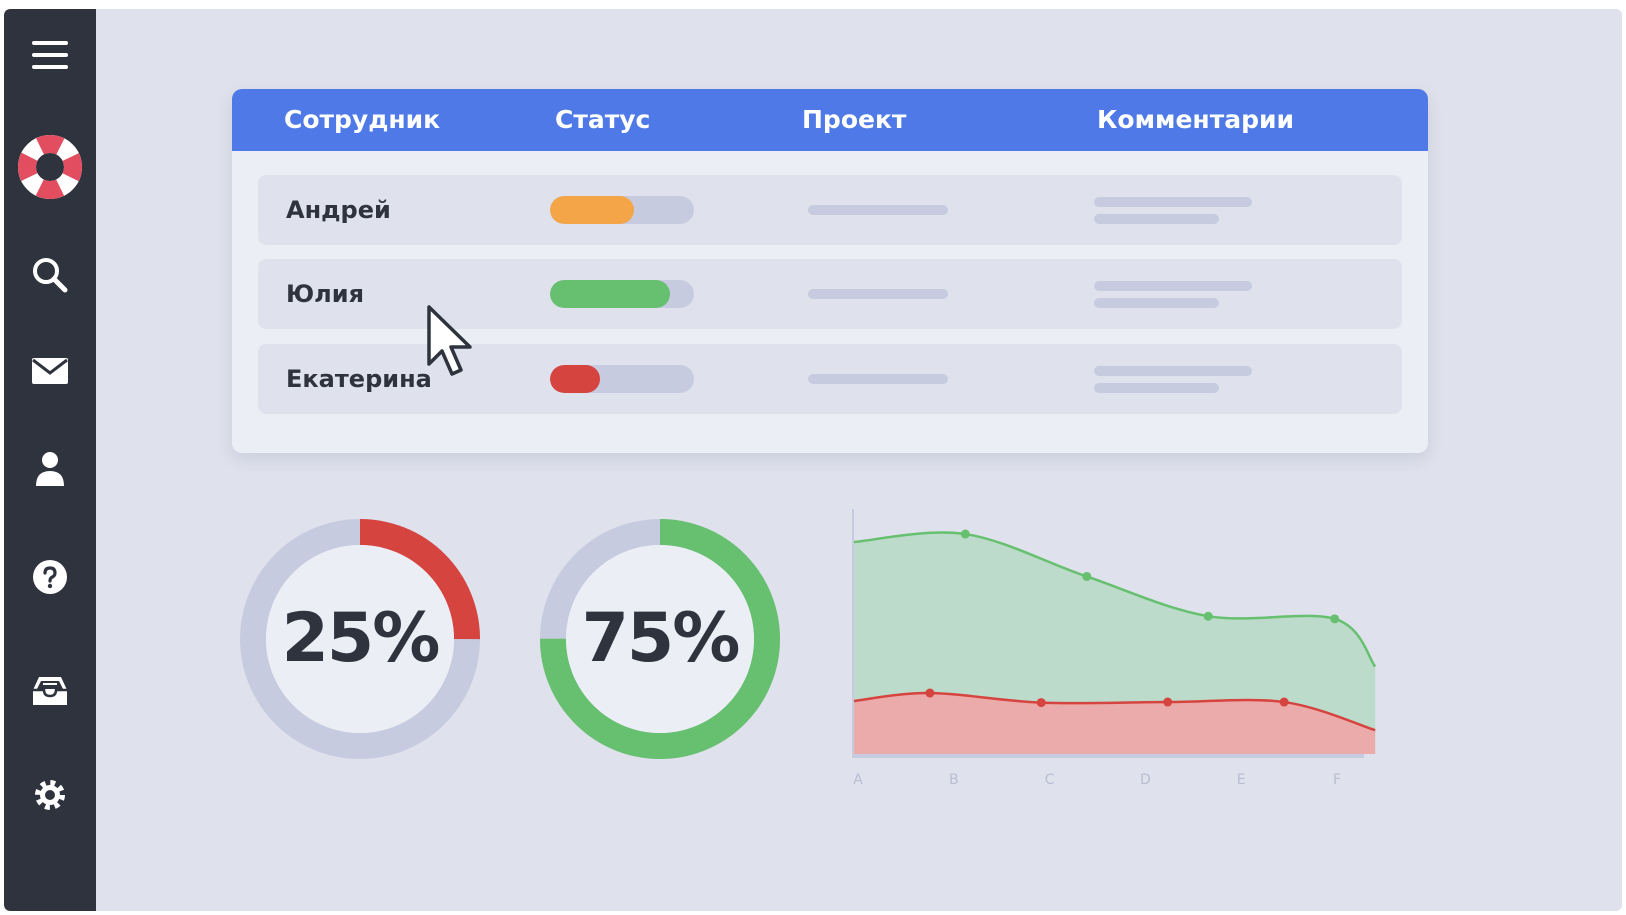 This screenshot has width=1626, height=915. I want to click on x-tick-label: D, so click(1145, 780).